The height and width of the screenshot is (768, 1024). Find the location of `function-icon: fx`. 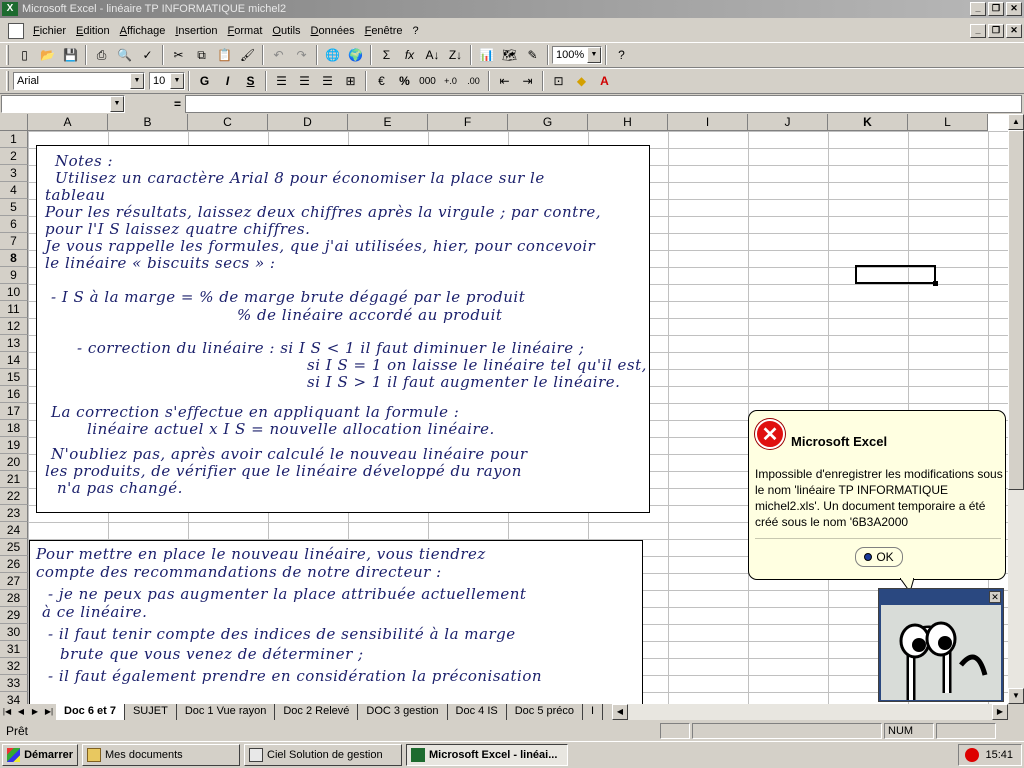

function-icon: fx is located at coordinates (409, 55).